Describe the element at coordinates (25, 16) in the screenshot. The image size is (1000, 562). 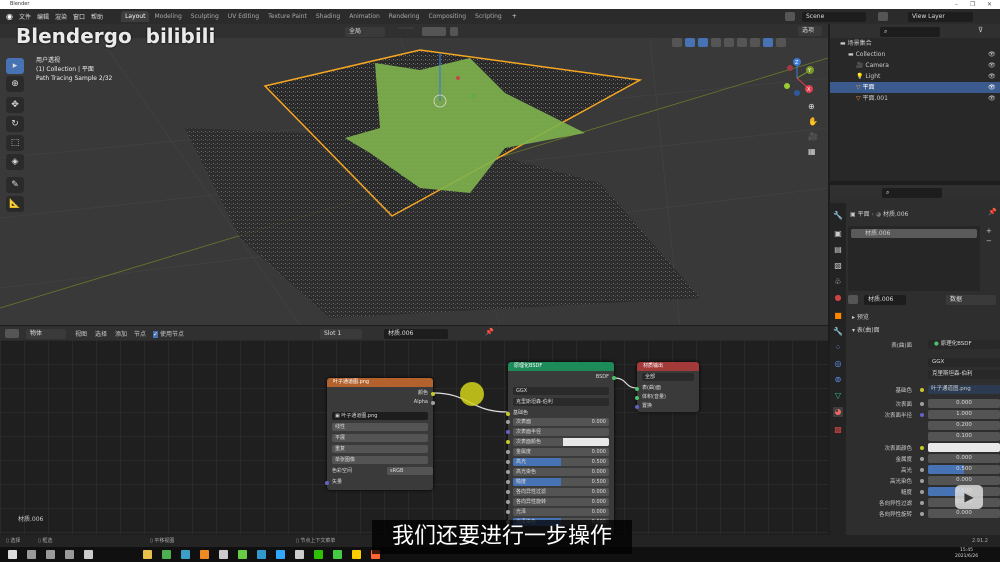
I see `menu-file: 文件` at that location.